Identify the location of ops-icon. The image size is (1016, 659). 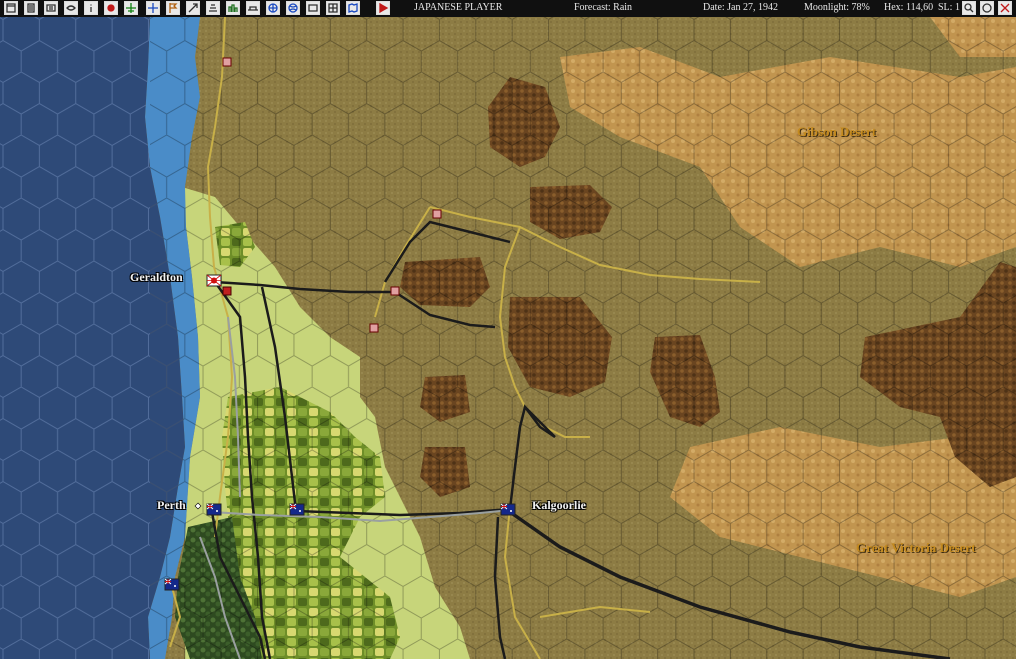
(313, 8).